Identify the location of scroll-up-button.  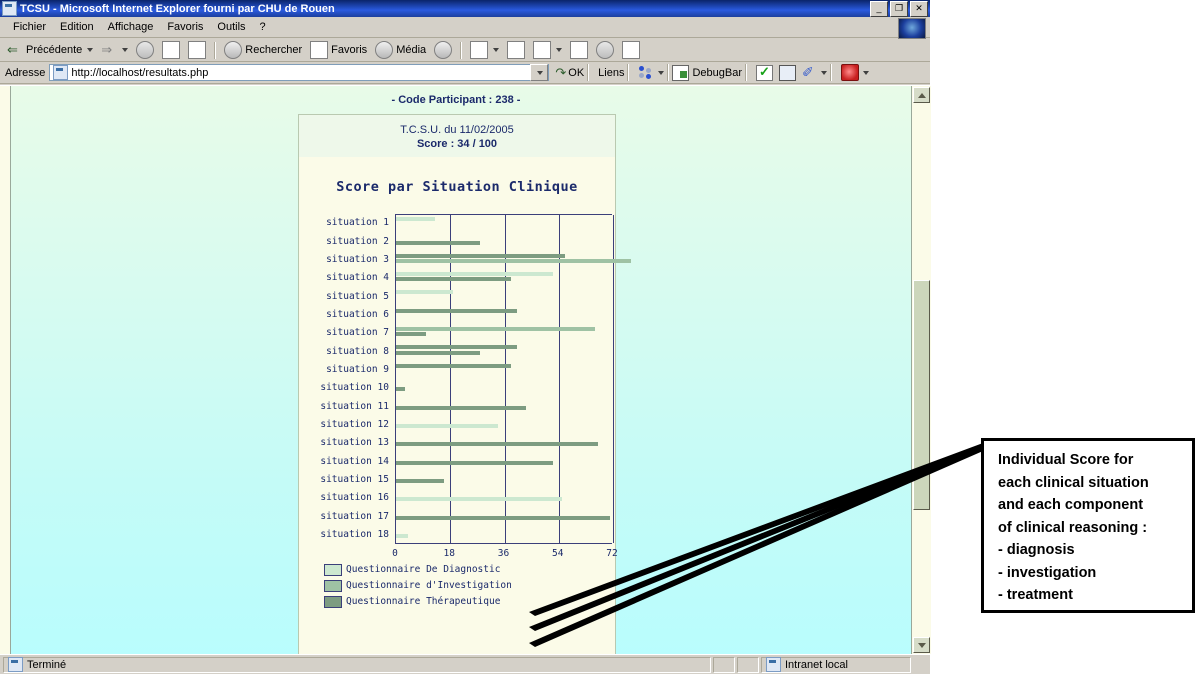
(921, 95).